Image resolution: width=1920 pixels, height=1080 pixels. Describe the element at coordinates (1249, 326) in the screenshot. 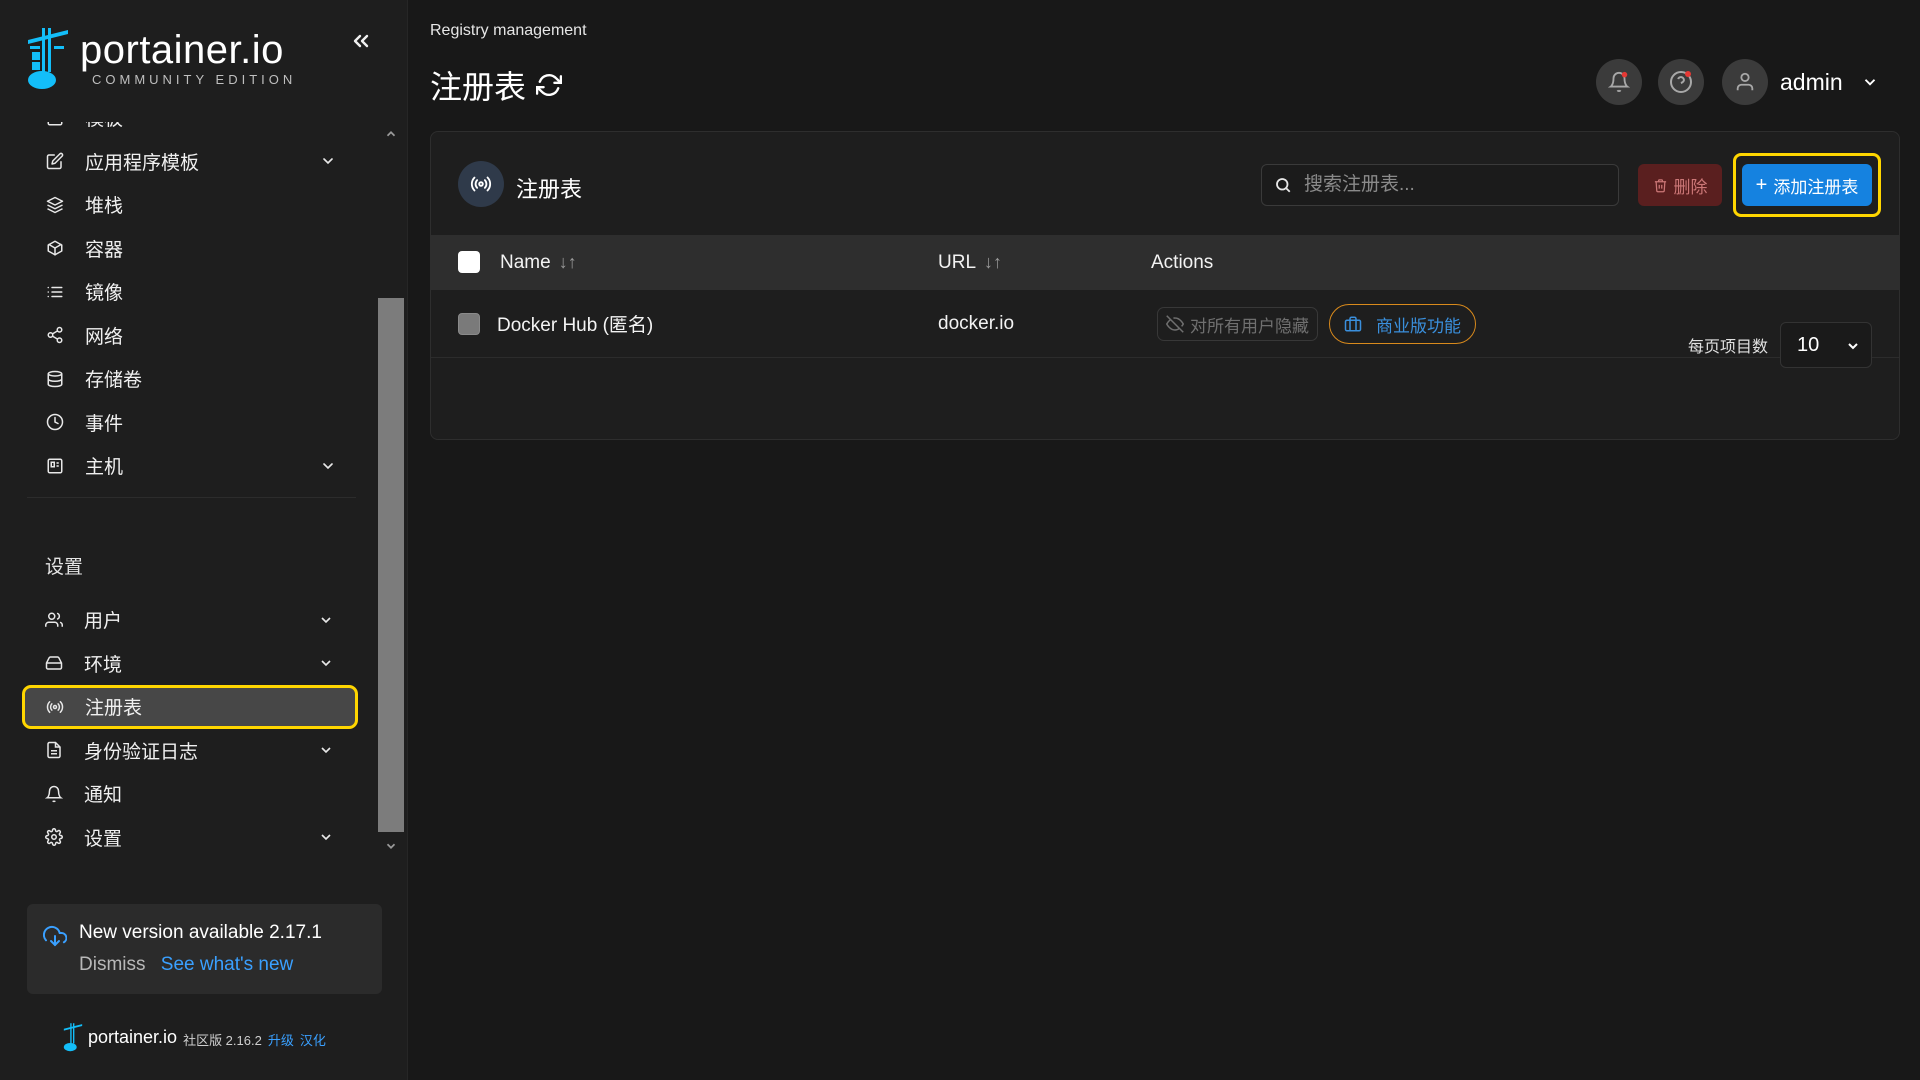

I see `hide-label: 对所有用户隐藏` at that location.